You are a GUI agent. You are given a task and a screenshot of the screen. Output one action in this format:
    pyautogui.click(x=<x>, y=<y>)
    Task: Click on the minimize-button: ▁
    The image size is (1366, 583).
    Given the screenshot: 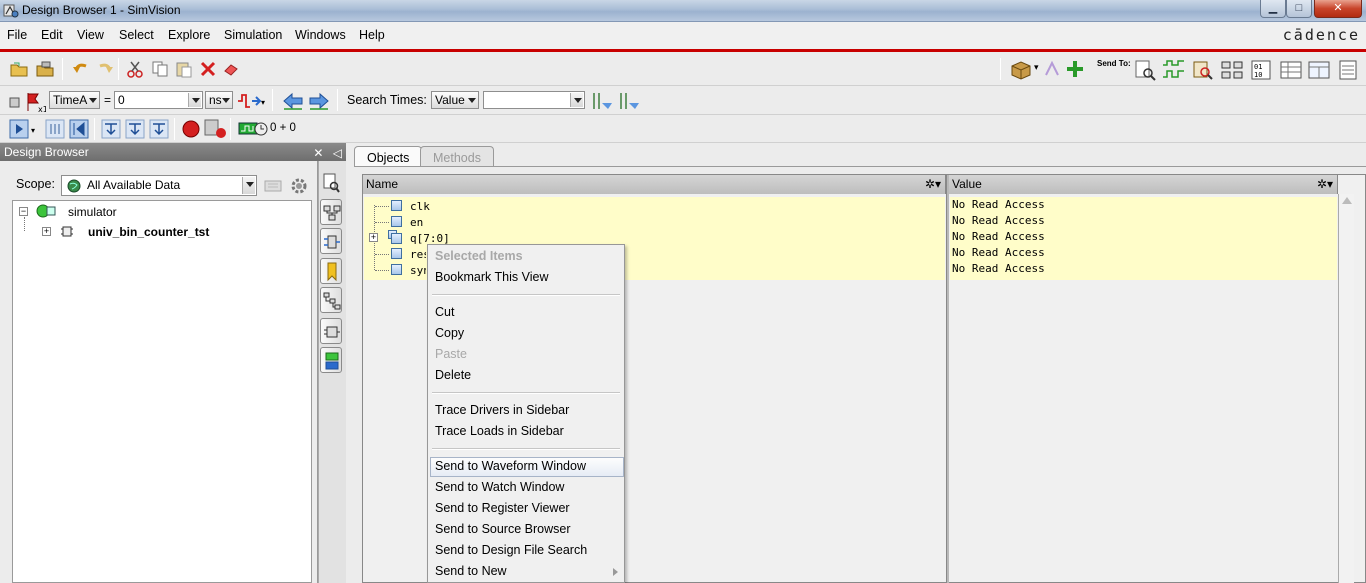 What is the action you would take?
    pyautogui.click(x=1273, y=9)
    